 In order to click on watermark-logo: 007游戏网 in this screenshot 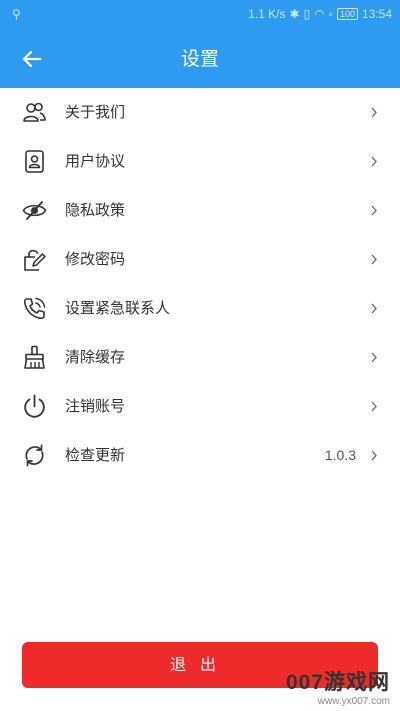, I will do `click(337, 682)`.